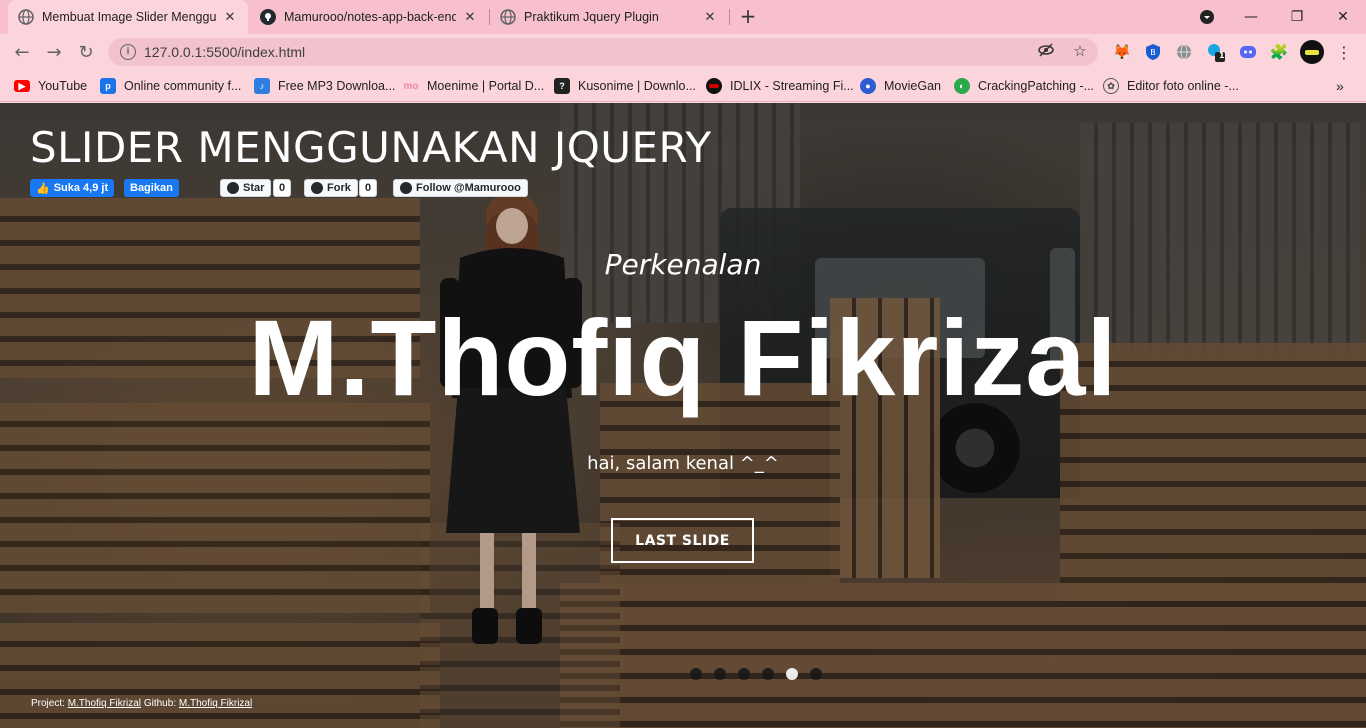 This screenshot has height=728, width=1366. I want to click on maximize-button: ❐, so click(1297, 17).